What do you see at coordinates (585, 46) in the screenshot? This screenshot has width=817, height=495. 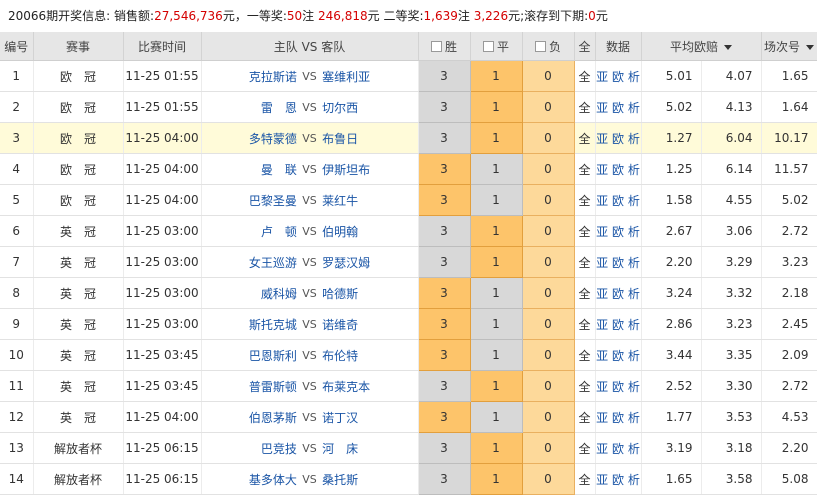 I see `header-all: 全` at bounding box center [585, 46].